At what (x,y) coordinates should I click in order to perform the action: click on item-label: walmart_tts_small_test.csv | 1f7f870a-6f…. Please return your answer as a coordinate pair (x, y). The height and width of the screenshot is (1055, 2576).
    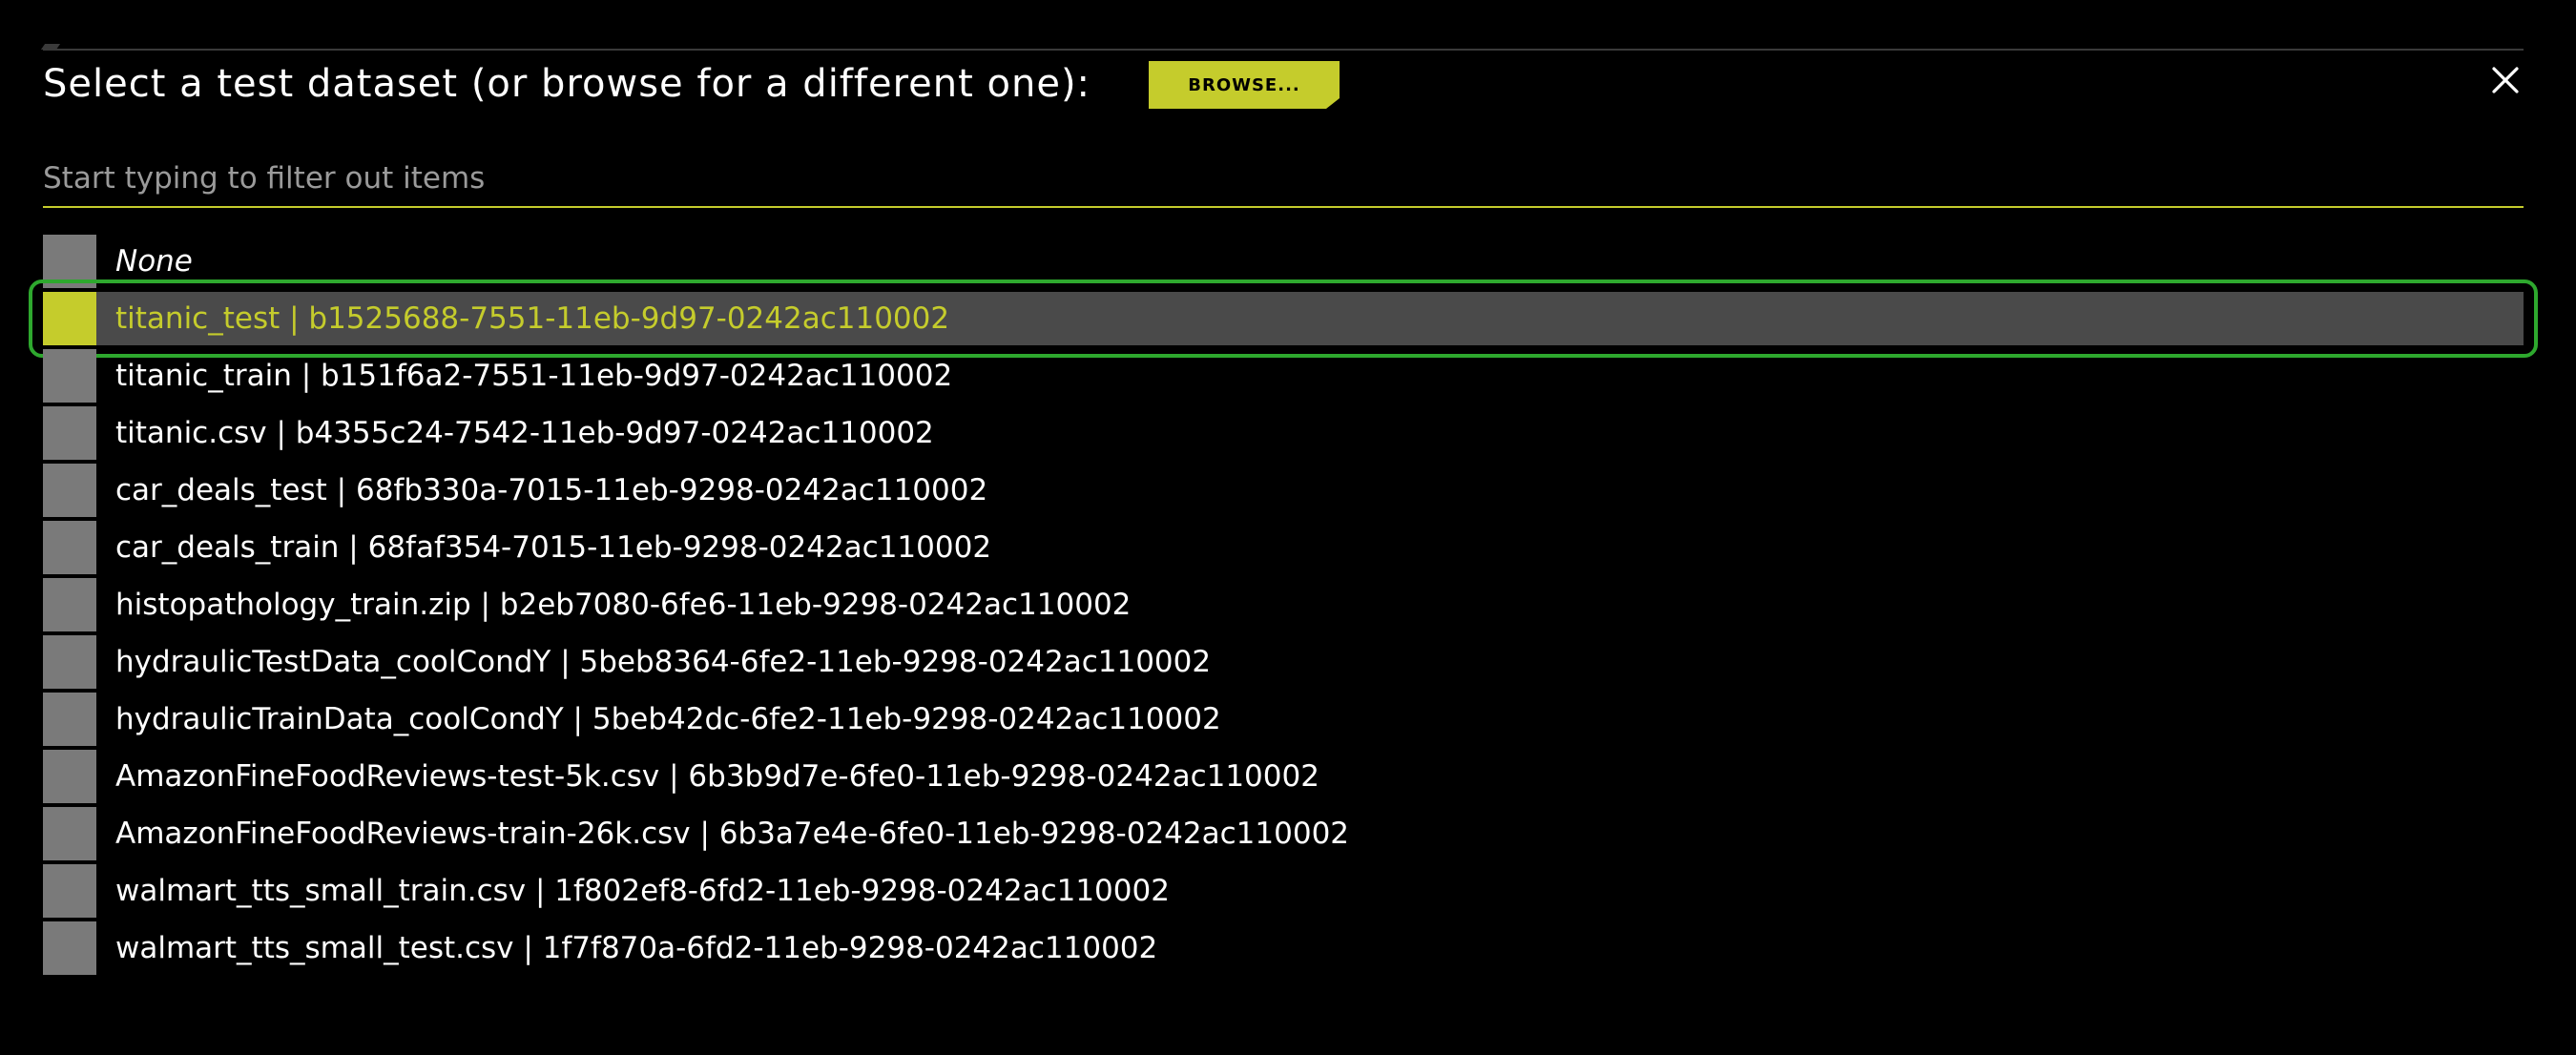
    Looking at the image, I should click on (636, 948).